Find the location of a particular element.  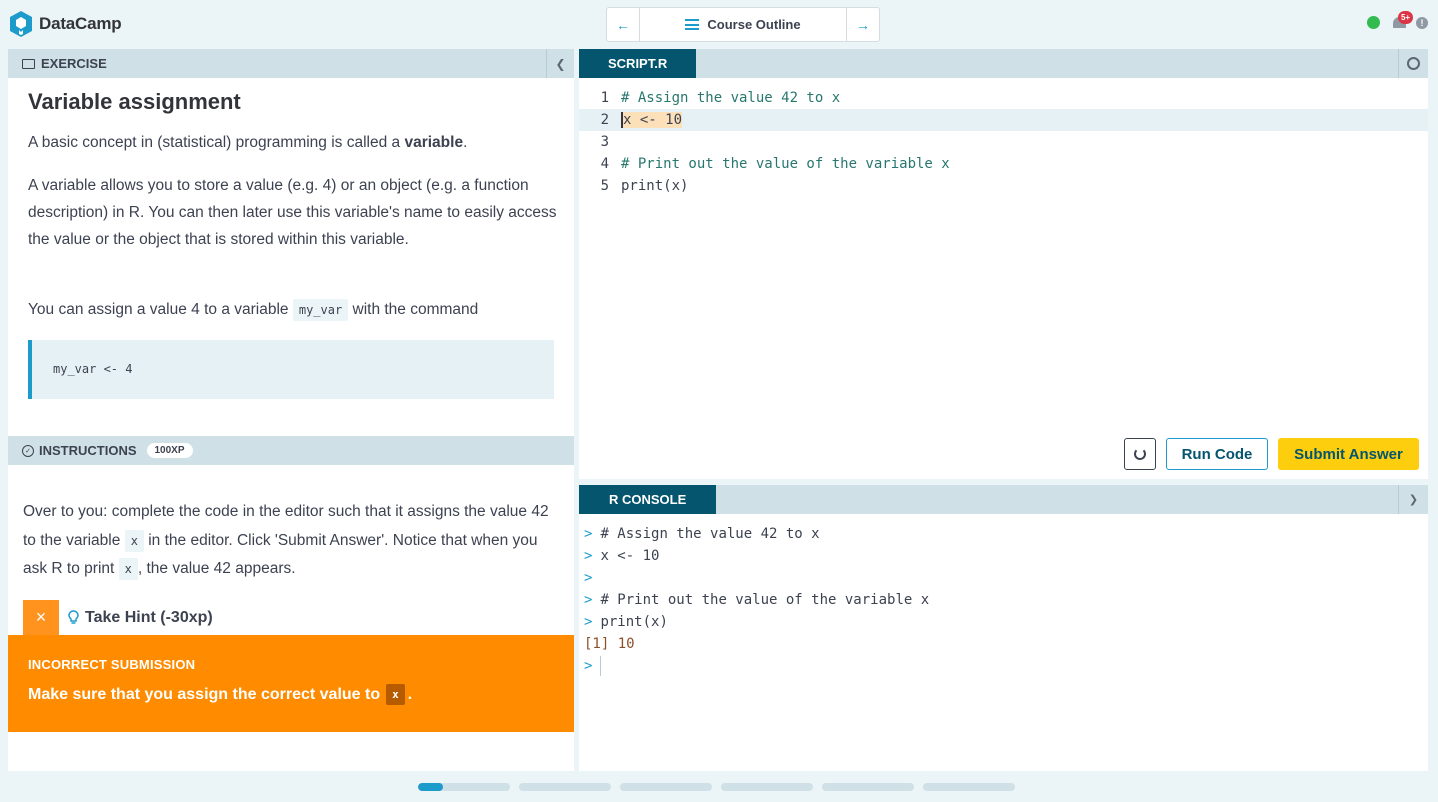

line-number: 4 is located at coordinates (604, 164).